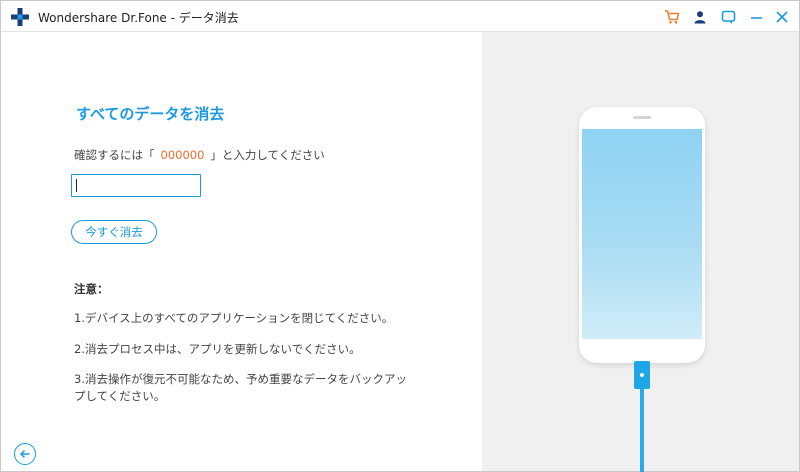  I want to click on confirm-instruction: 確認するには「 000000 」と入力してください, so click(199, 155).